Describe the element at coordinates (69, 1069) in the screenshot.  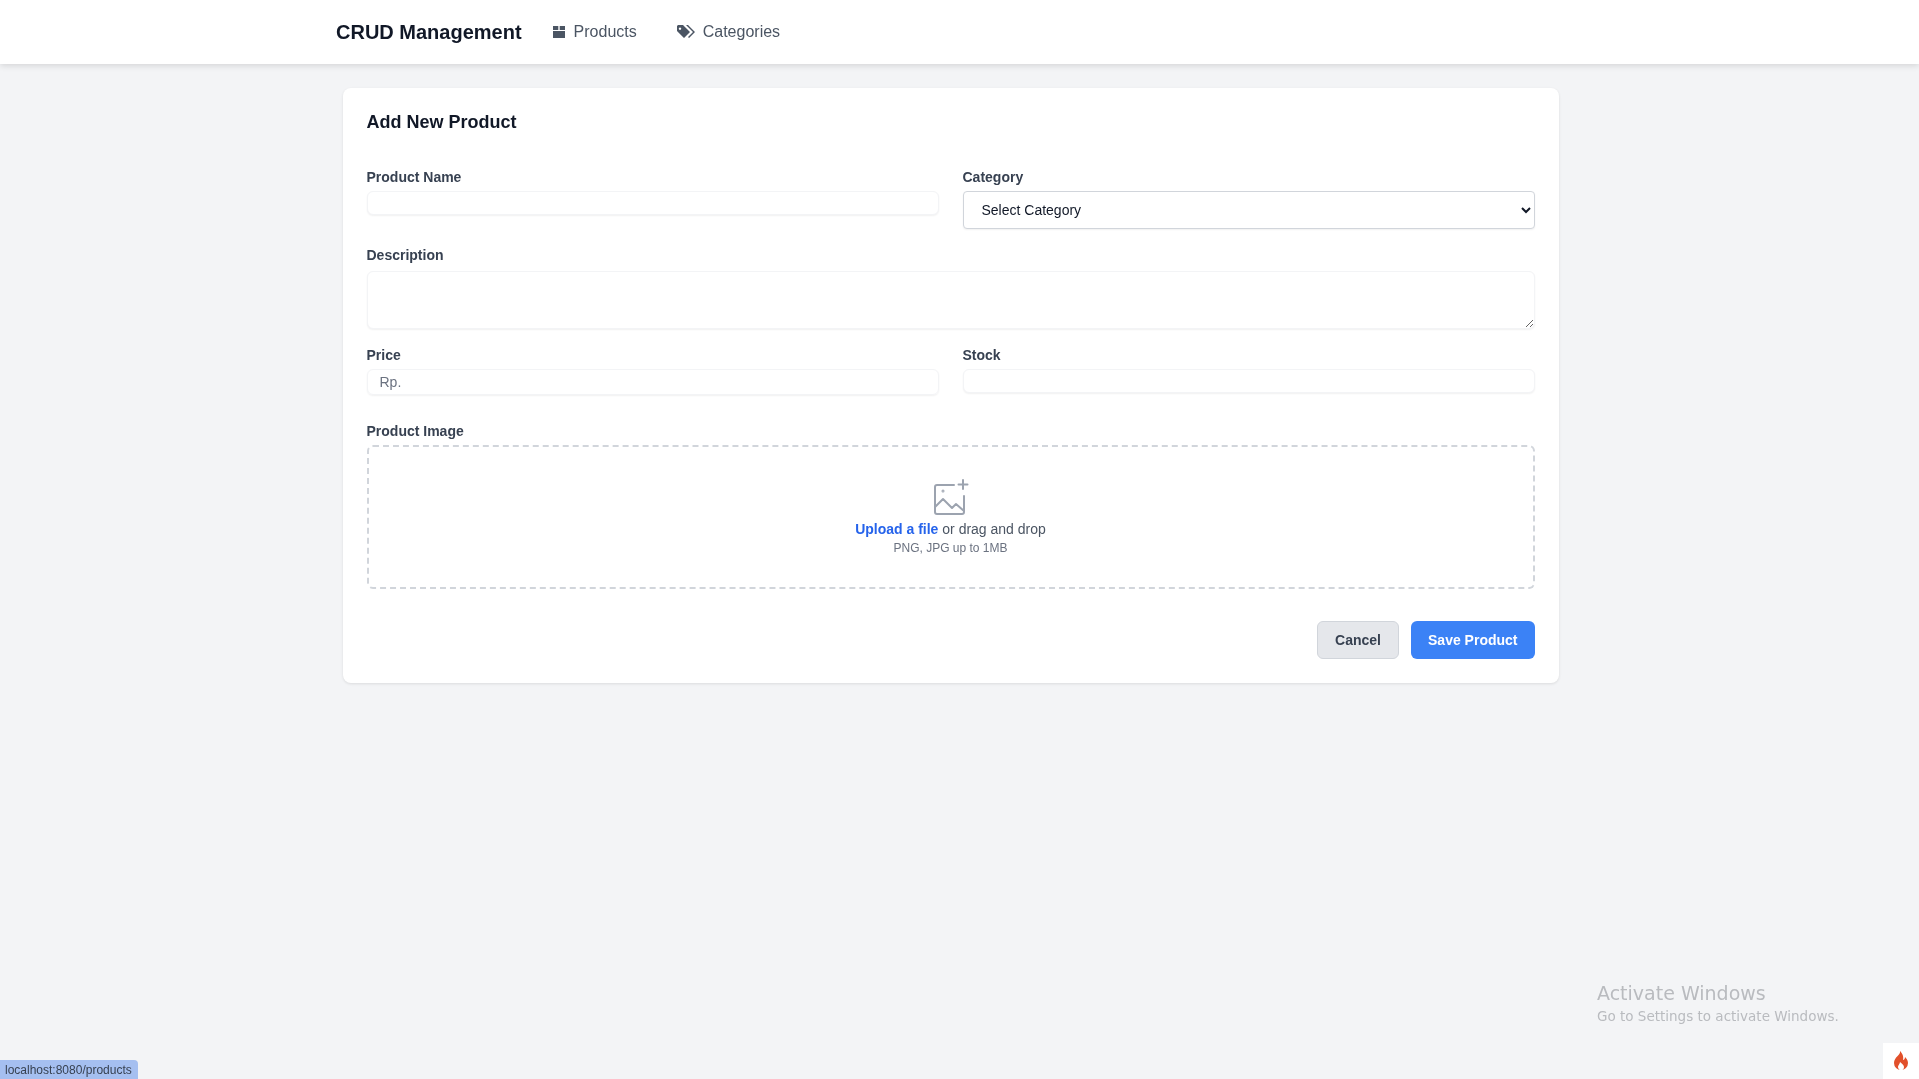
I see `status-url: localhost:8080/products` at that location.